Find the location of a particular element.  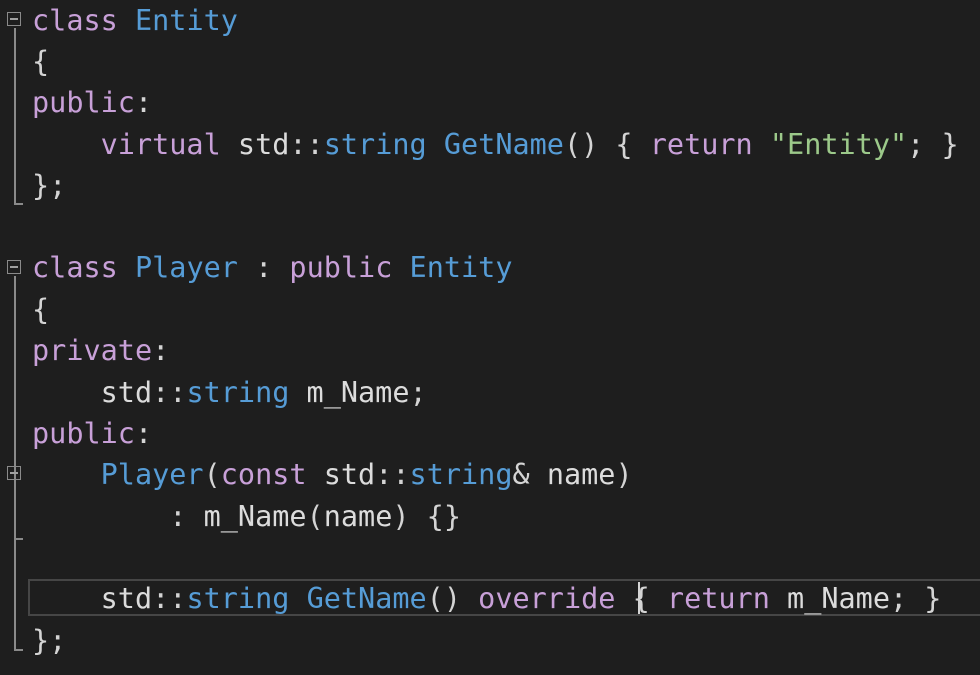

text-cursor is located at coordinates (639, 598).